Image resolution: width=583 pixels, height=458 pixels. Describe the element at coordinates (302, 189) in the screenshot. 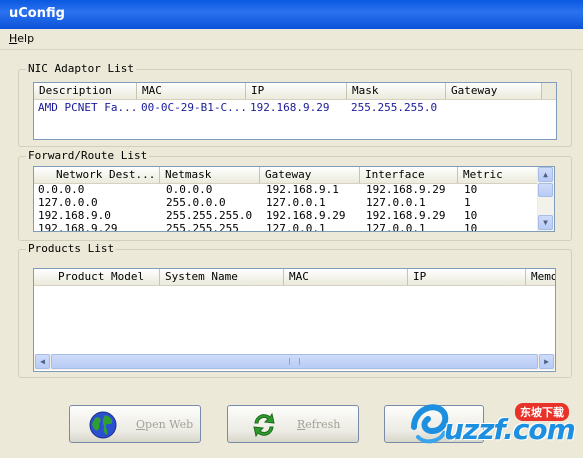

I see `route-cell-gateway: 192.168.9.1` at that location.